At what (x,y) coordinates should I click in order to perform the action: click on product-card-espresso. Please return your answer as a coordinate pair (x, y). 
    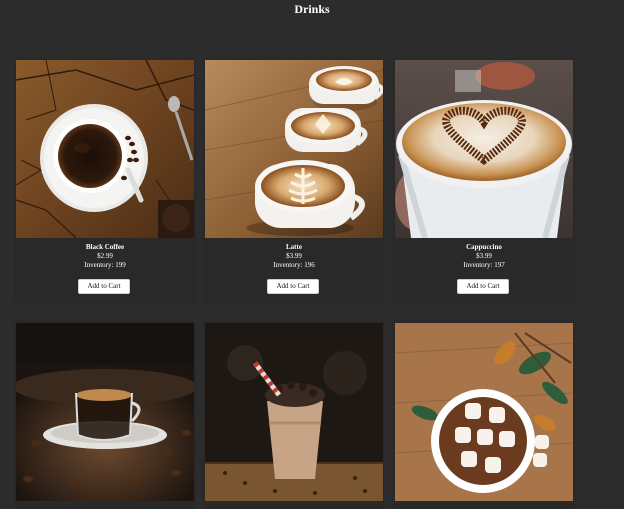
    Looking at the image, I should click on (105, 416).